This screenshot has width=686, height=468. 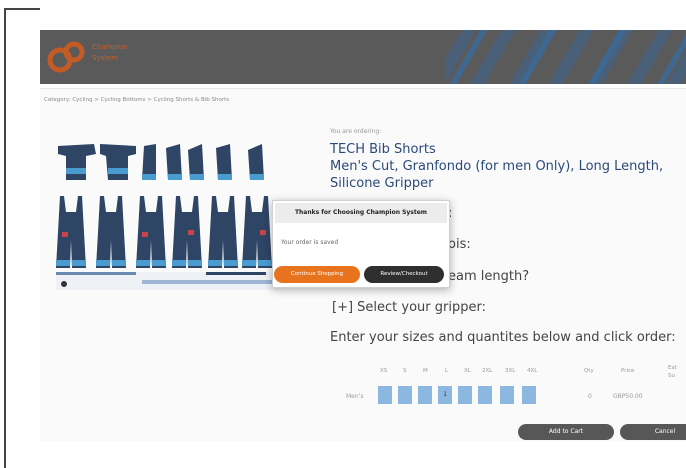 What do you see at coordinates (425, 371) in the screenshot?
I see `size-header-m: M` at bounding box center [425, 371].